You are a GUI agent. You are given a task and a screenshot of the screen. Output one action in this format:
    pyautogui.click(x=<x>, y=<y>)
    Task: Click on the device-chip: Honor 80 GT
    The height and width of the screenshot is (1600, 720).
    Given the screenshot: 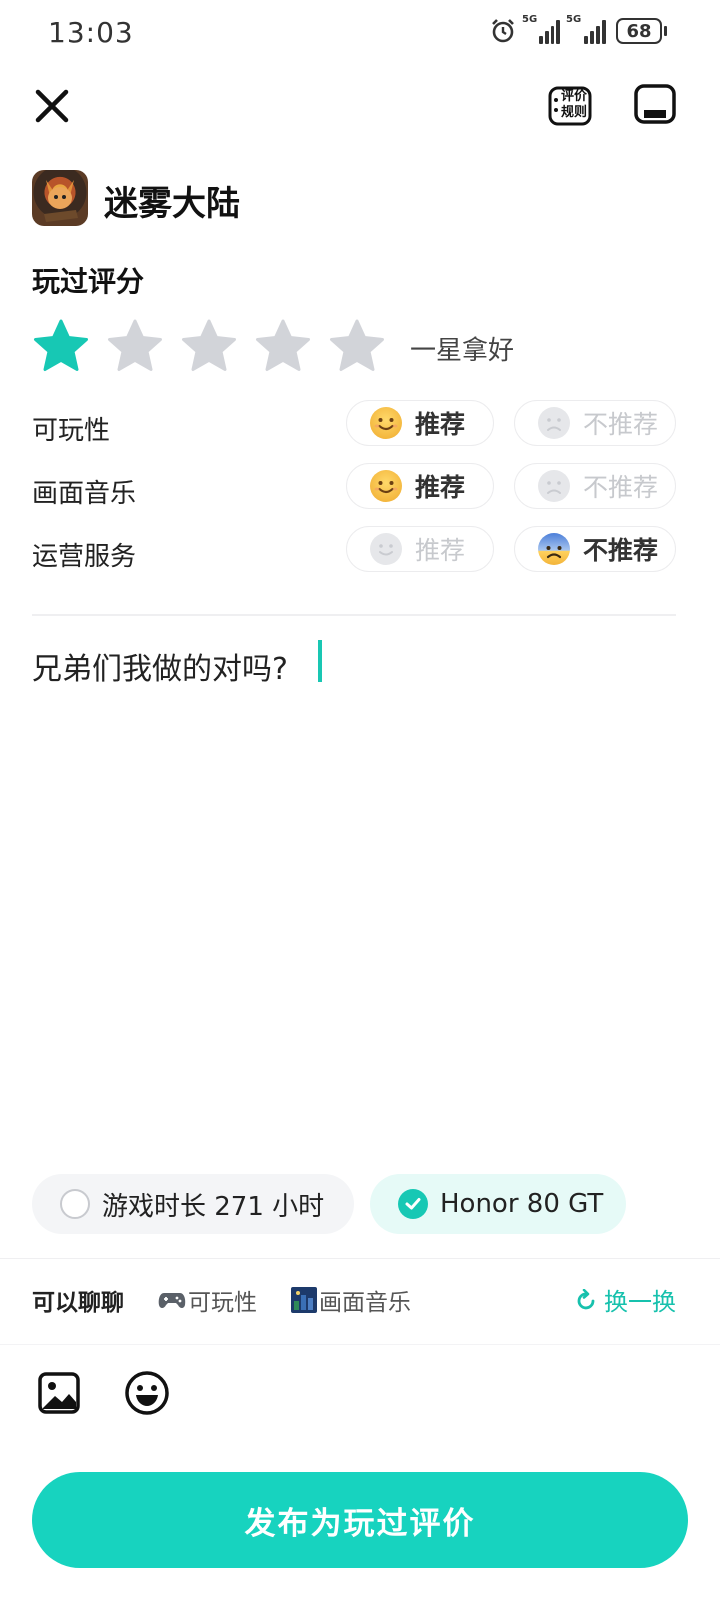 What is the action you would take?
    pyautogui.click(x=498, y=1204)
    